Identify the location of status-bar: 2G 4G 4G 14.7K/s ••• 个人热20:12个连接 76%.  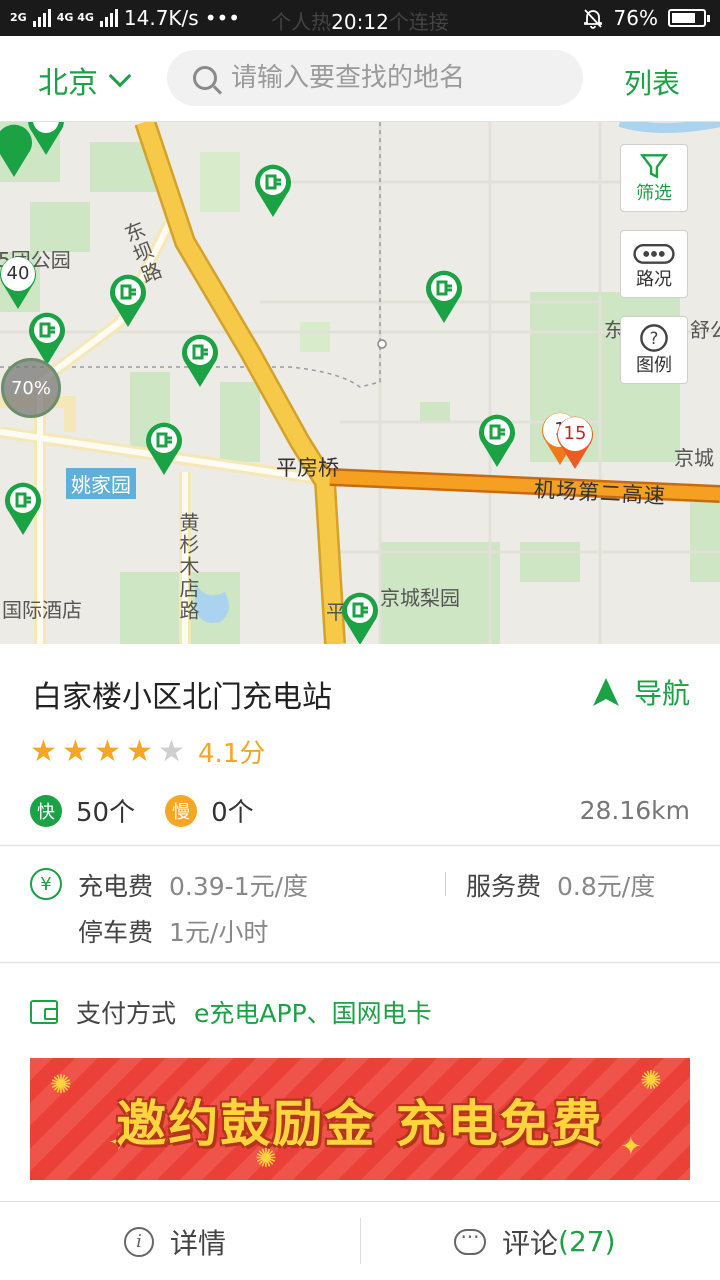
(360, 18).